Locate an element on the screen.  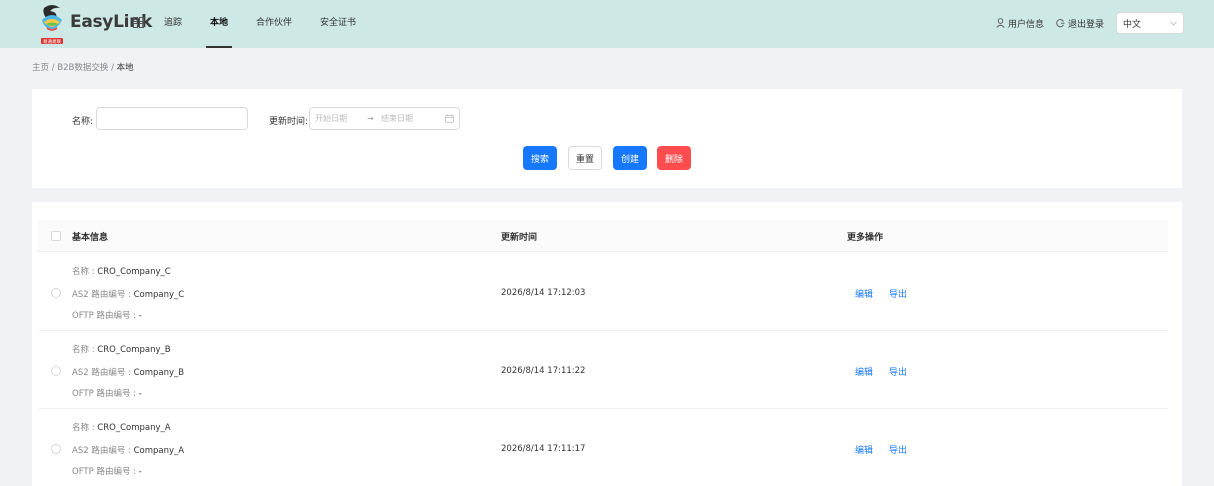
column-header-updated: 更新时间 is located at coordinates (519, 238).